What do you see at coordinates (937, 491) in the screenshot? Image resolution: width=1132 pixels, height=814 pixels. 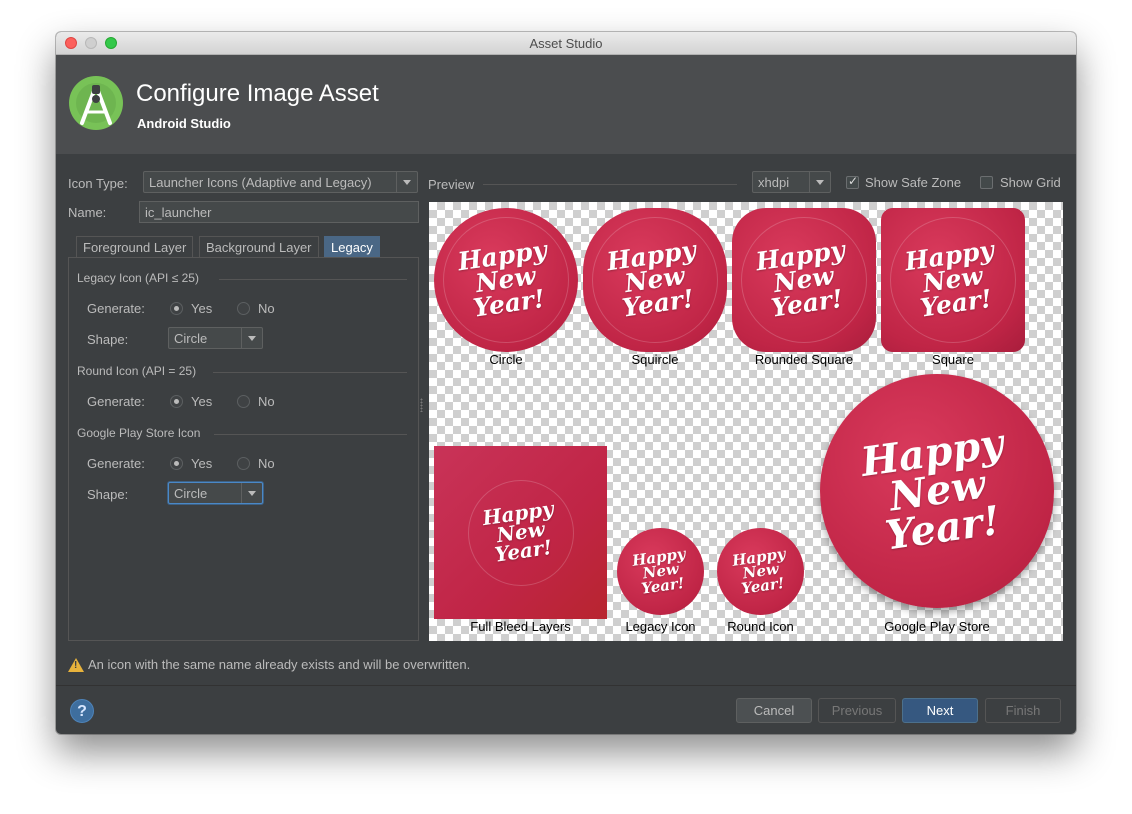 I see `google-play-store-icon-preview: Happy New Year!` at bounding box center [937, 491].